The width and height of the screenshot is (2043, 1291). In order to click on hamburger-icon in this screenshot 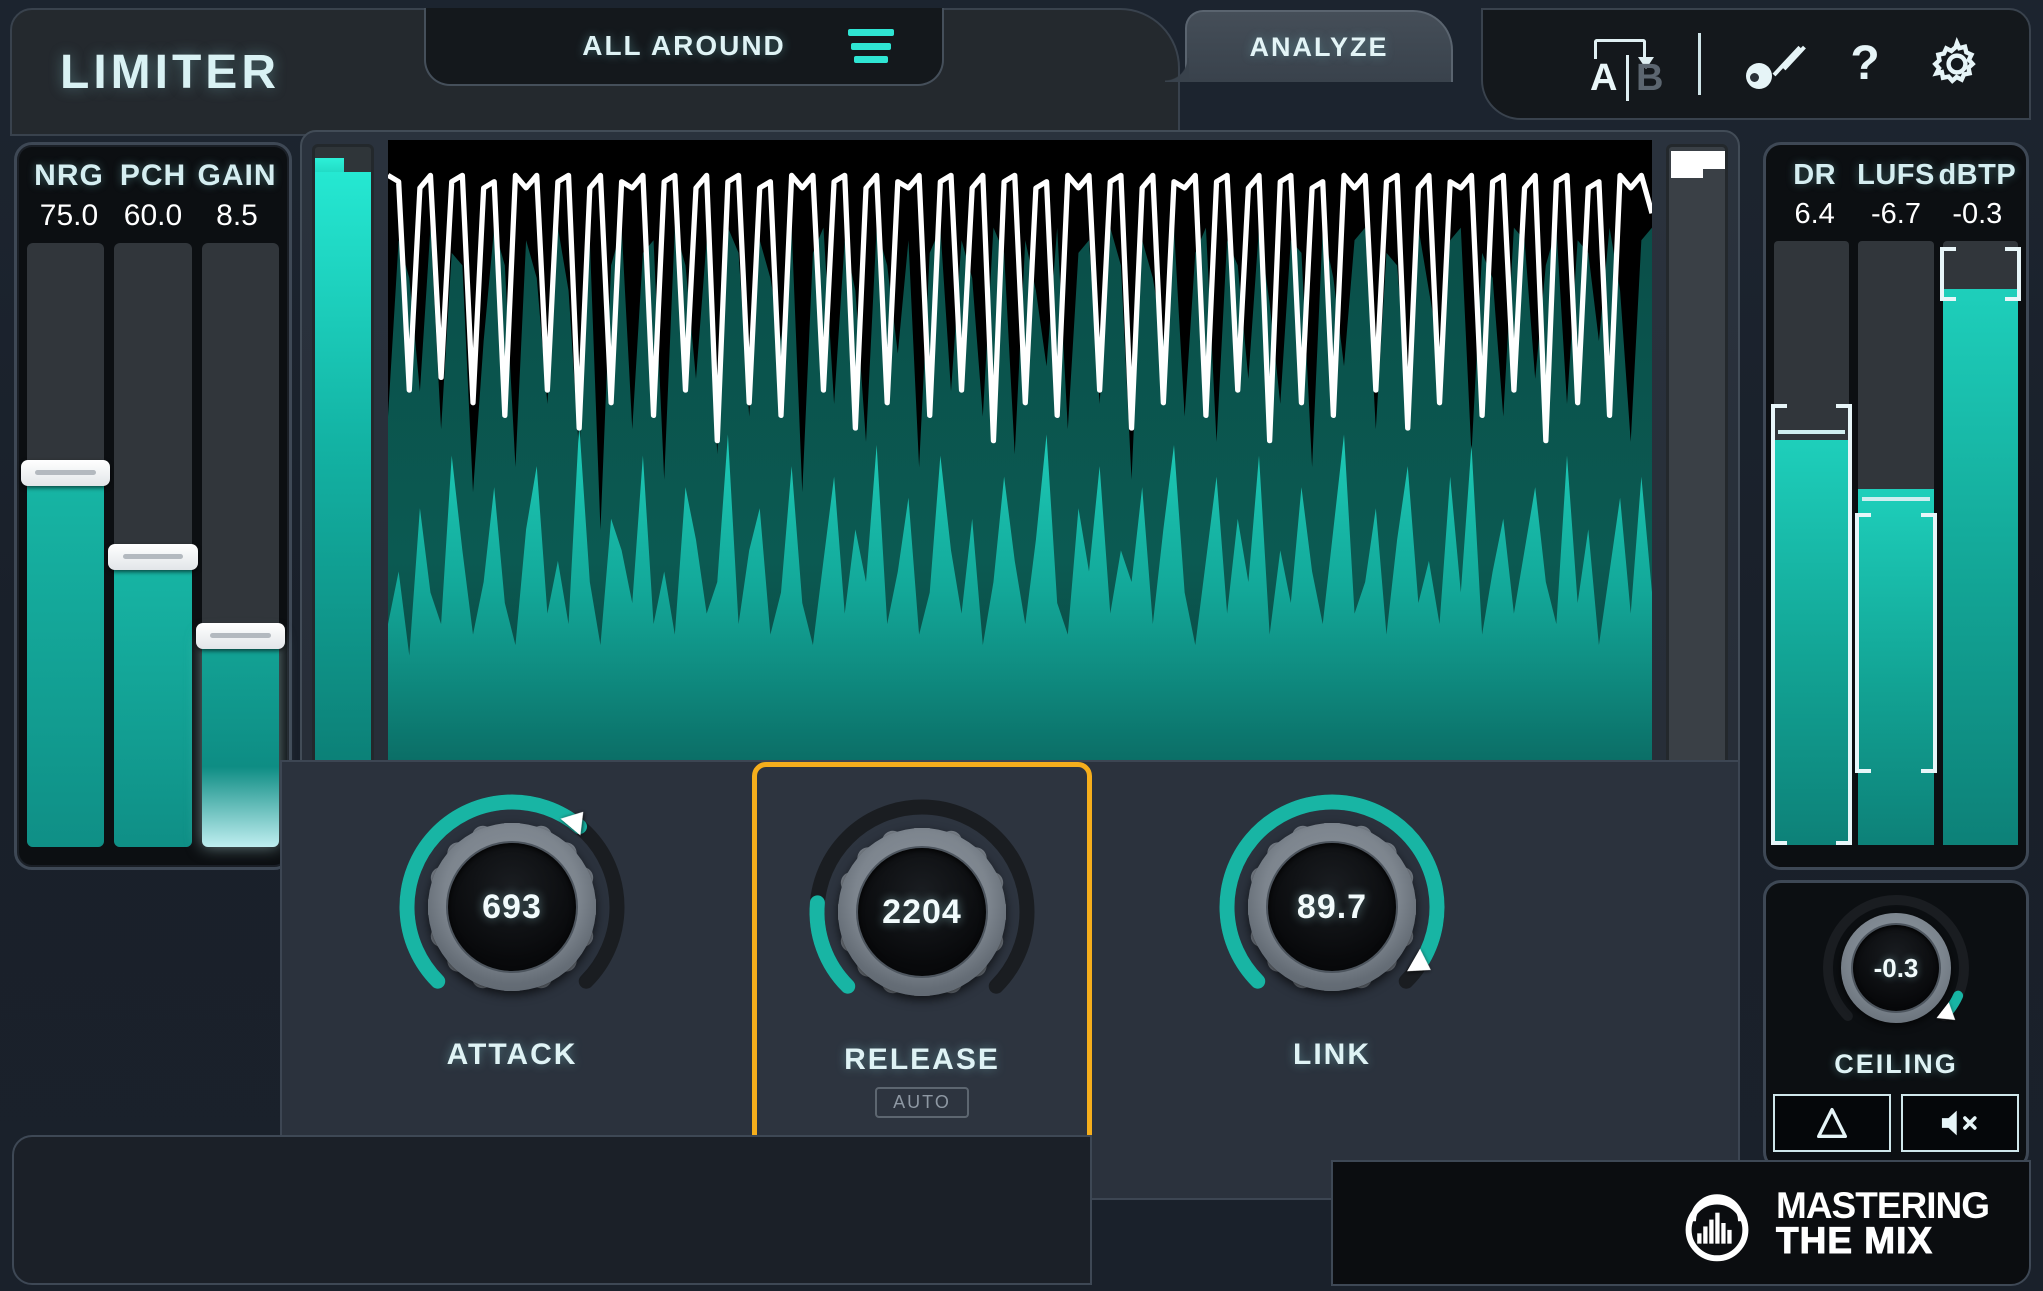, I will do `click(871, 46)`.